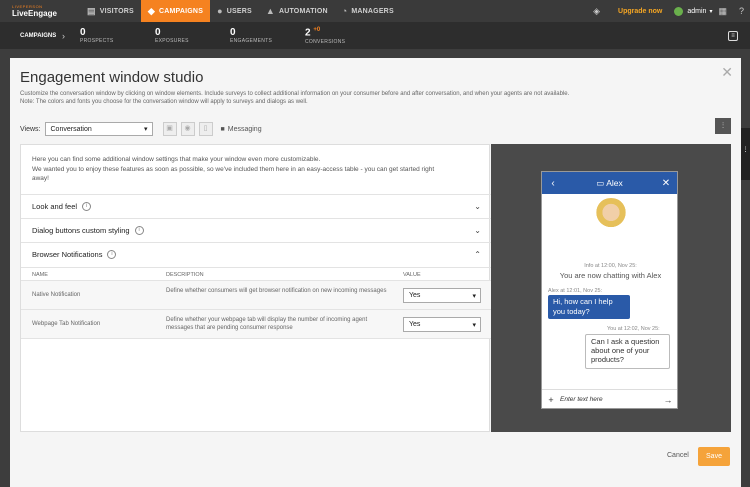 Image resolution: width=750 pixels, height=487 pixels. I want to click on agent-title: ▭ Alex, so click(609, 183).